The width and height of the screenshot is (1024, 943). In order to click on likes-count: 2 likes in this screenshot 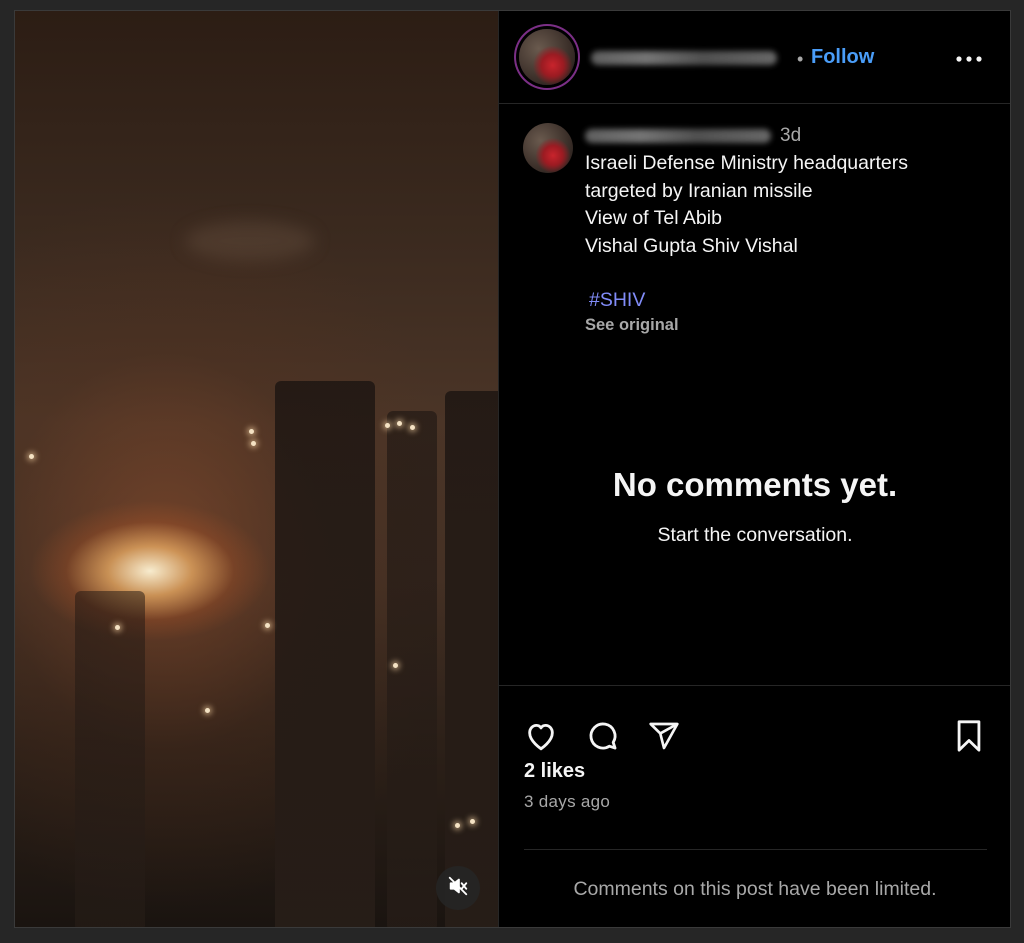, I will do `click(554, 771)`.